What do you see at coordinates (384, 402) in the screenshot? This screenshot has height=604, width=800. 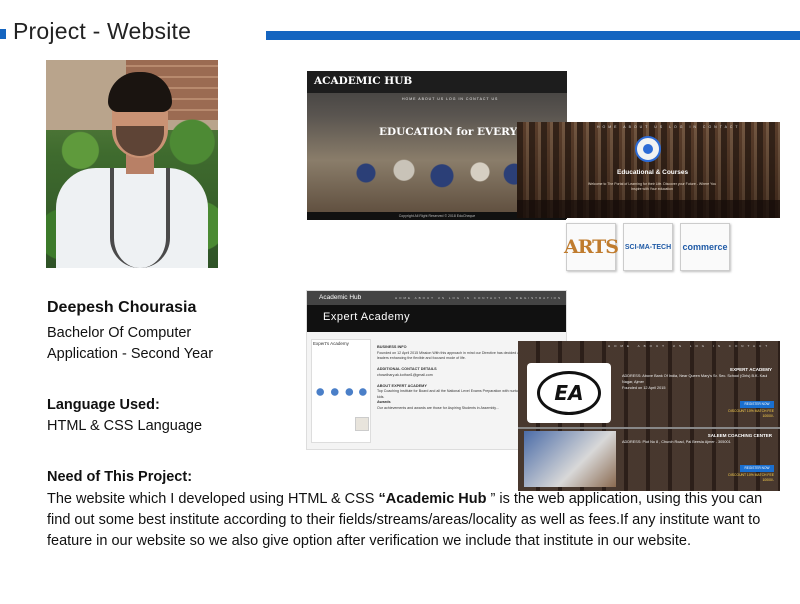 I see `awards-head: Awards` at bounding box center [384, 402].